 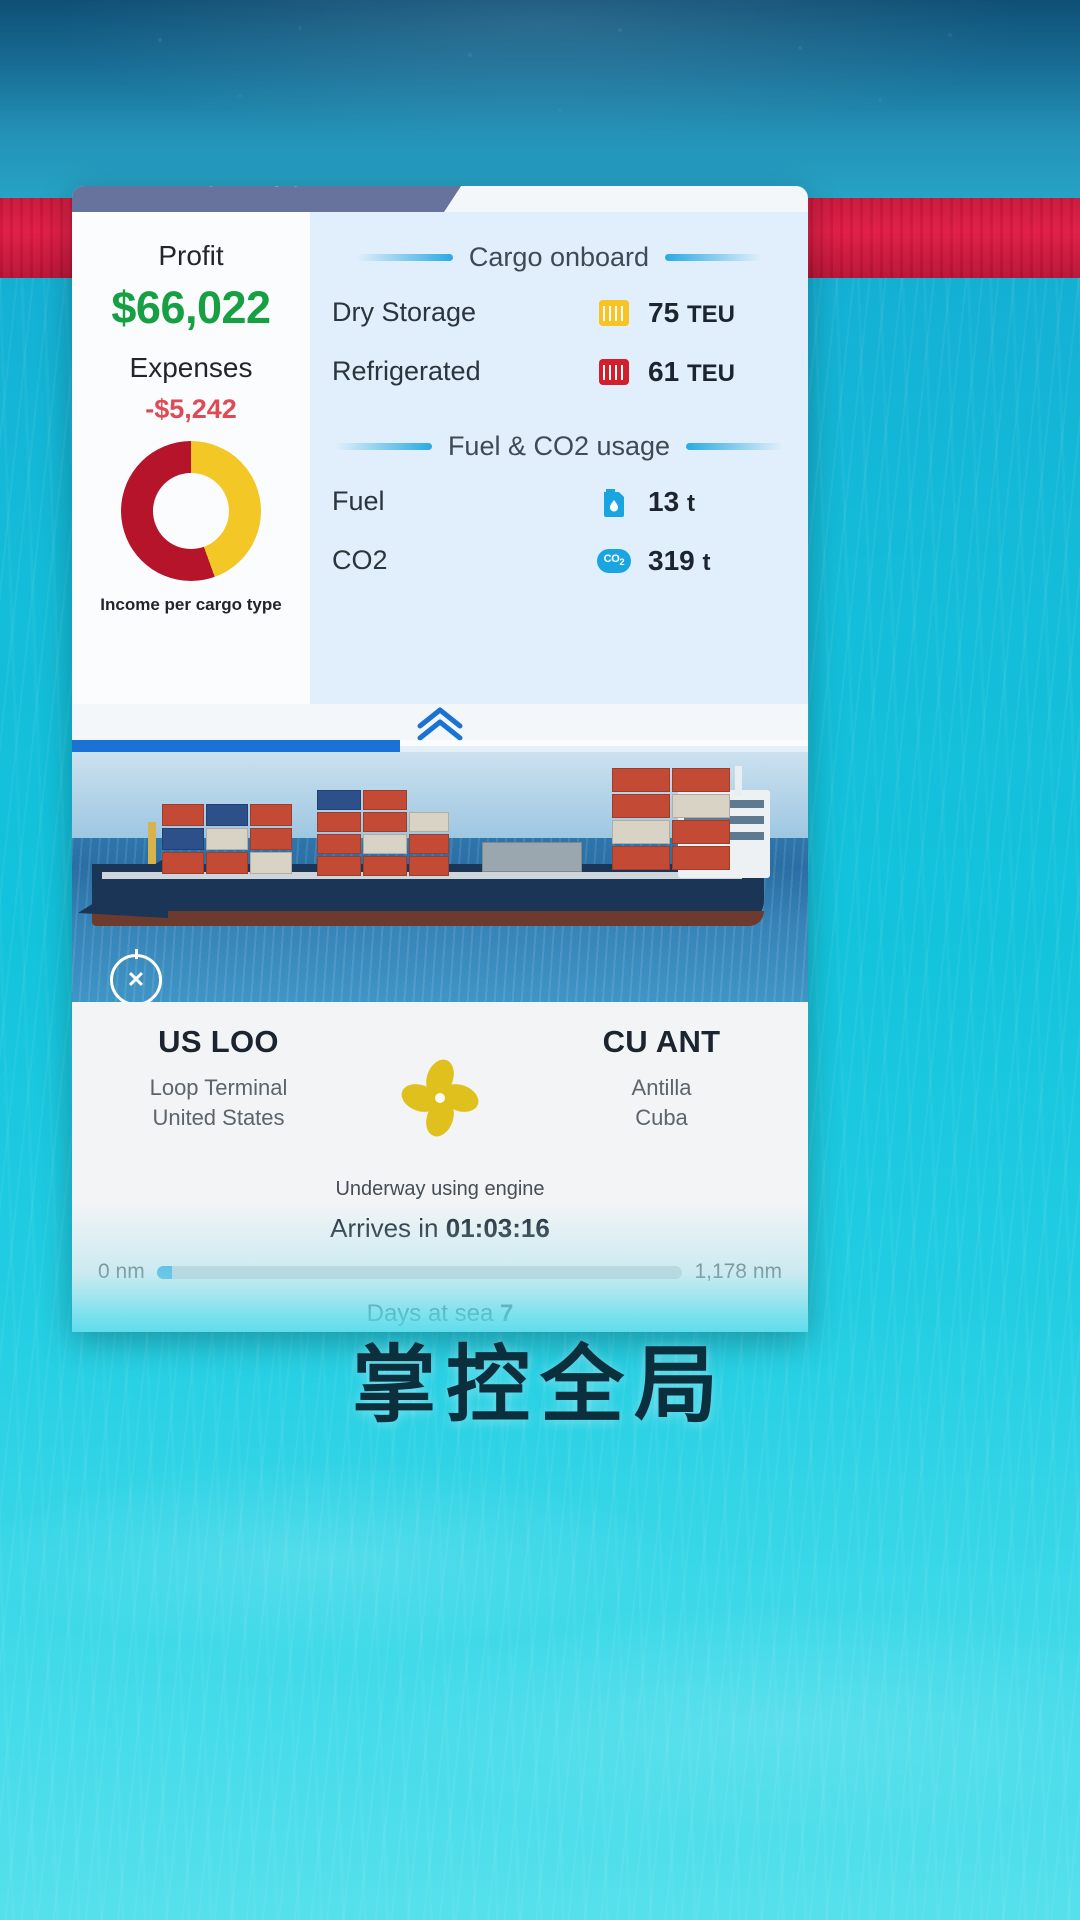 I want to click on donut-hole, so click(x=191, y=511).